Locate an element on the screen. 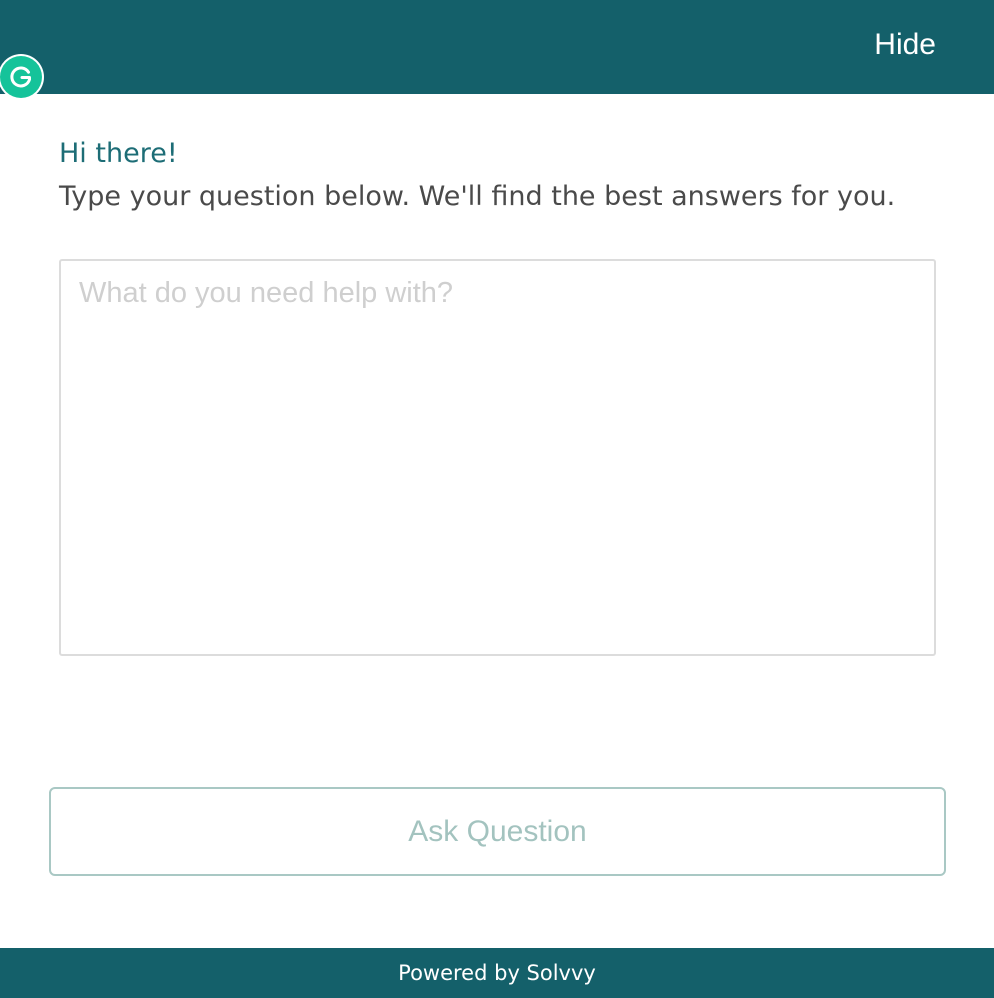  widget-header: Hide is located at coordinates (497, 47).